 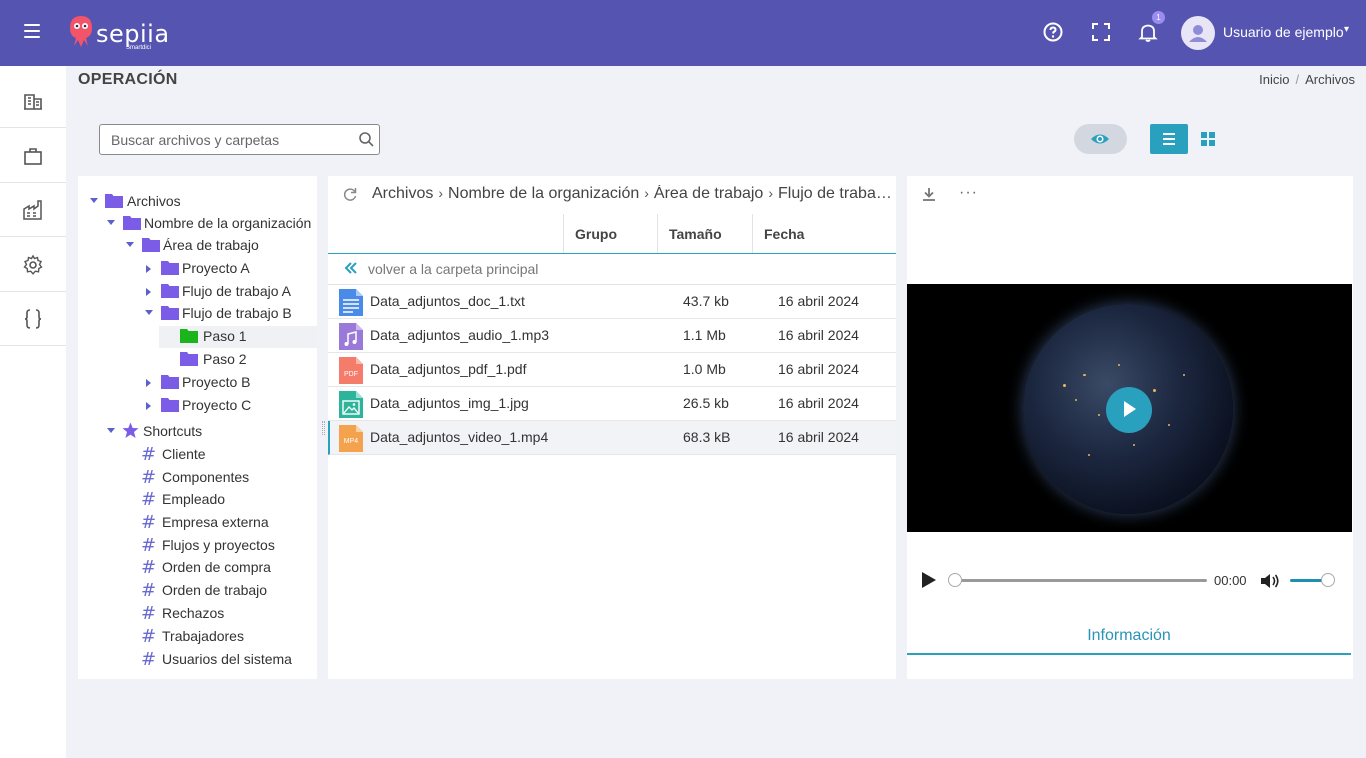 I want to click on tree-label: Área de trabajo, so click(x=211, y=245).